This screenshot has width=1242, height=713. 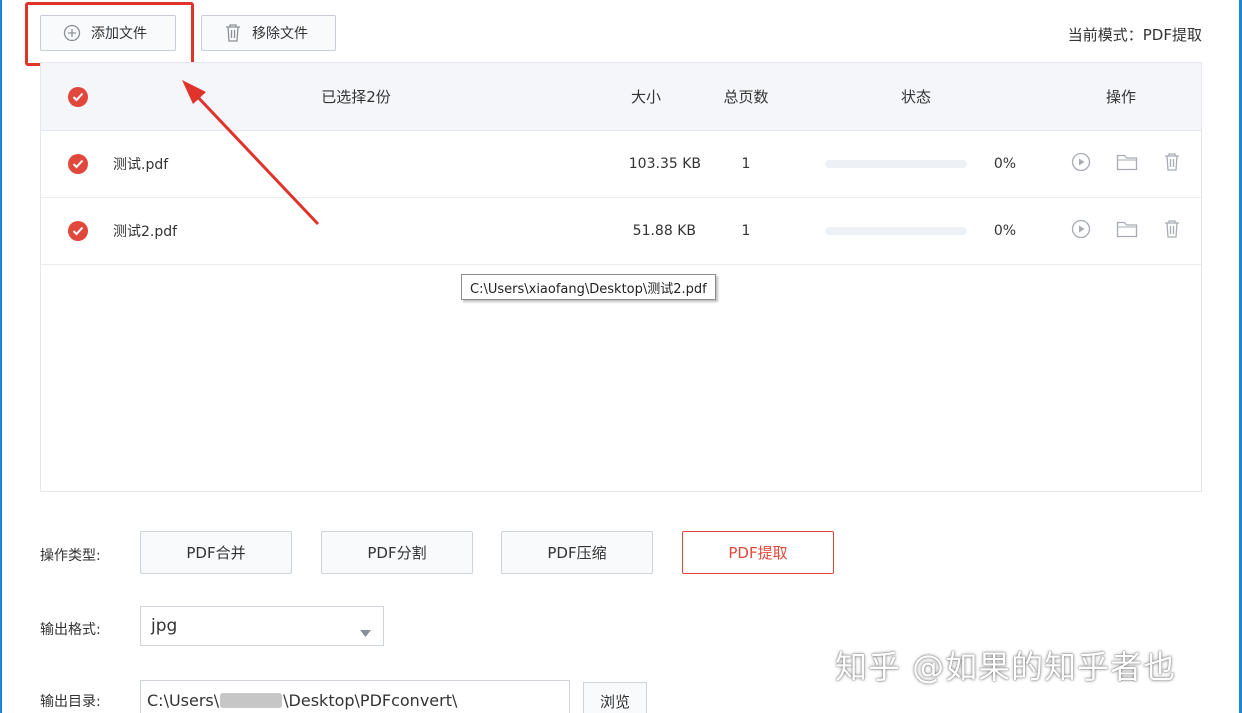 I want to click on redacted-username, so click(x=251, y=700).